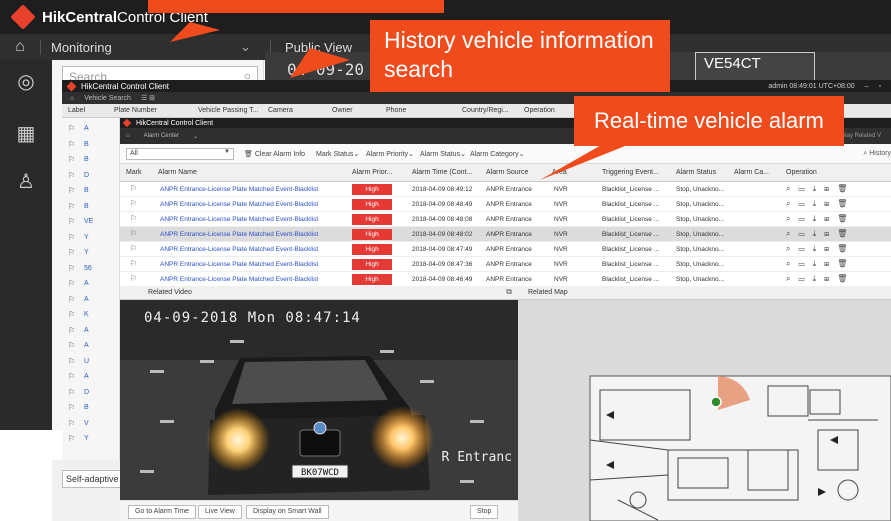 This screenshot has height=521, width=891. I want to click on alarm-column-header: Mark, so click(134, 172).